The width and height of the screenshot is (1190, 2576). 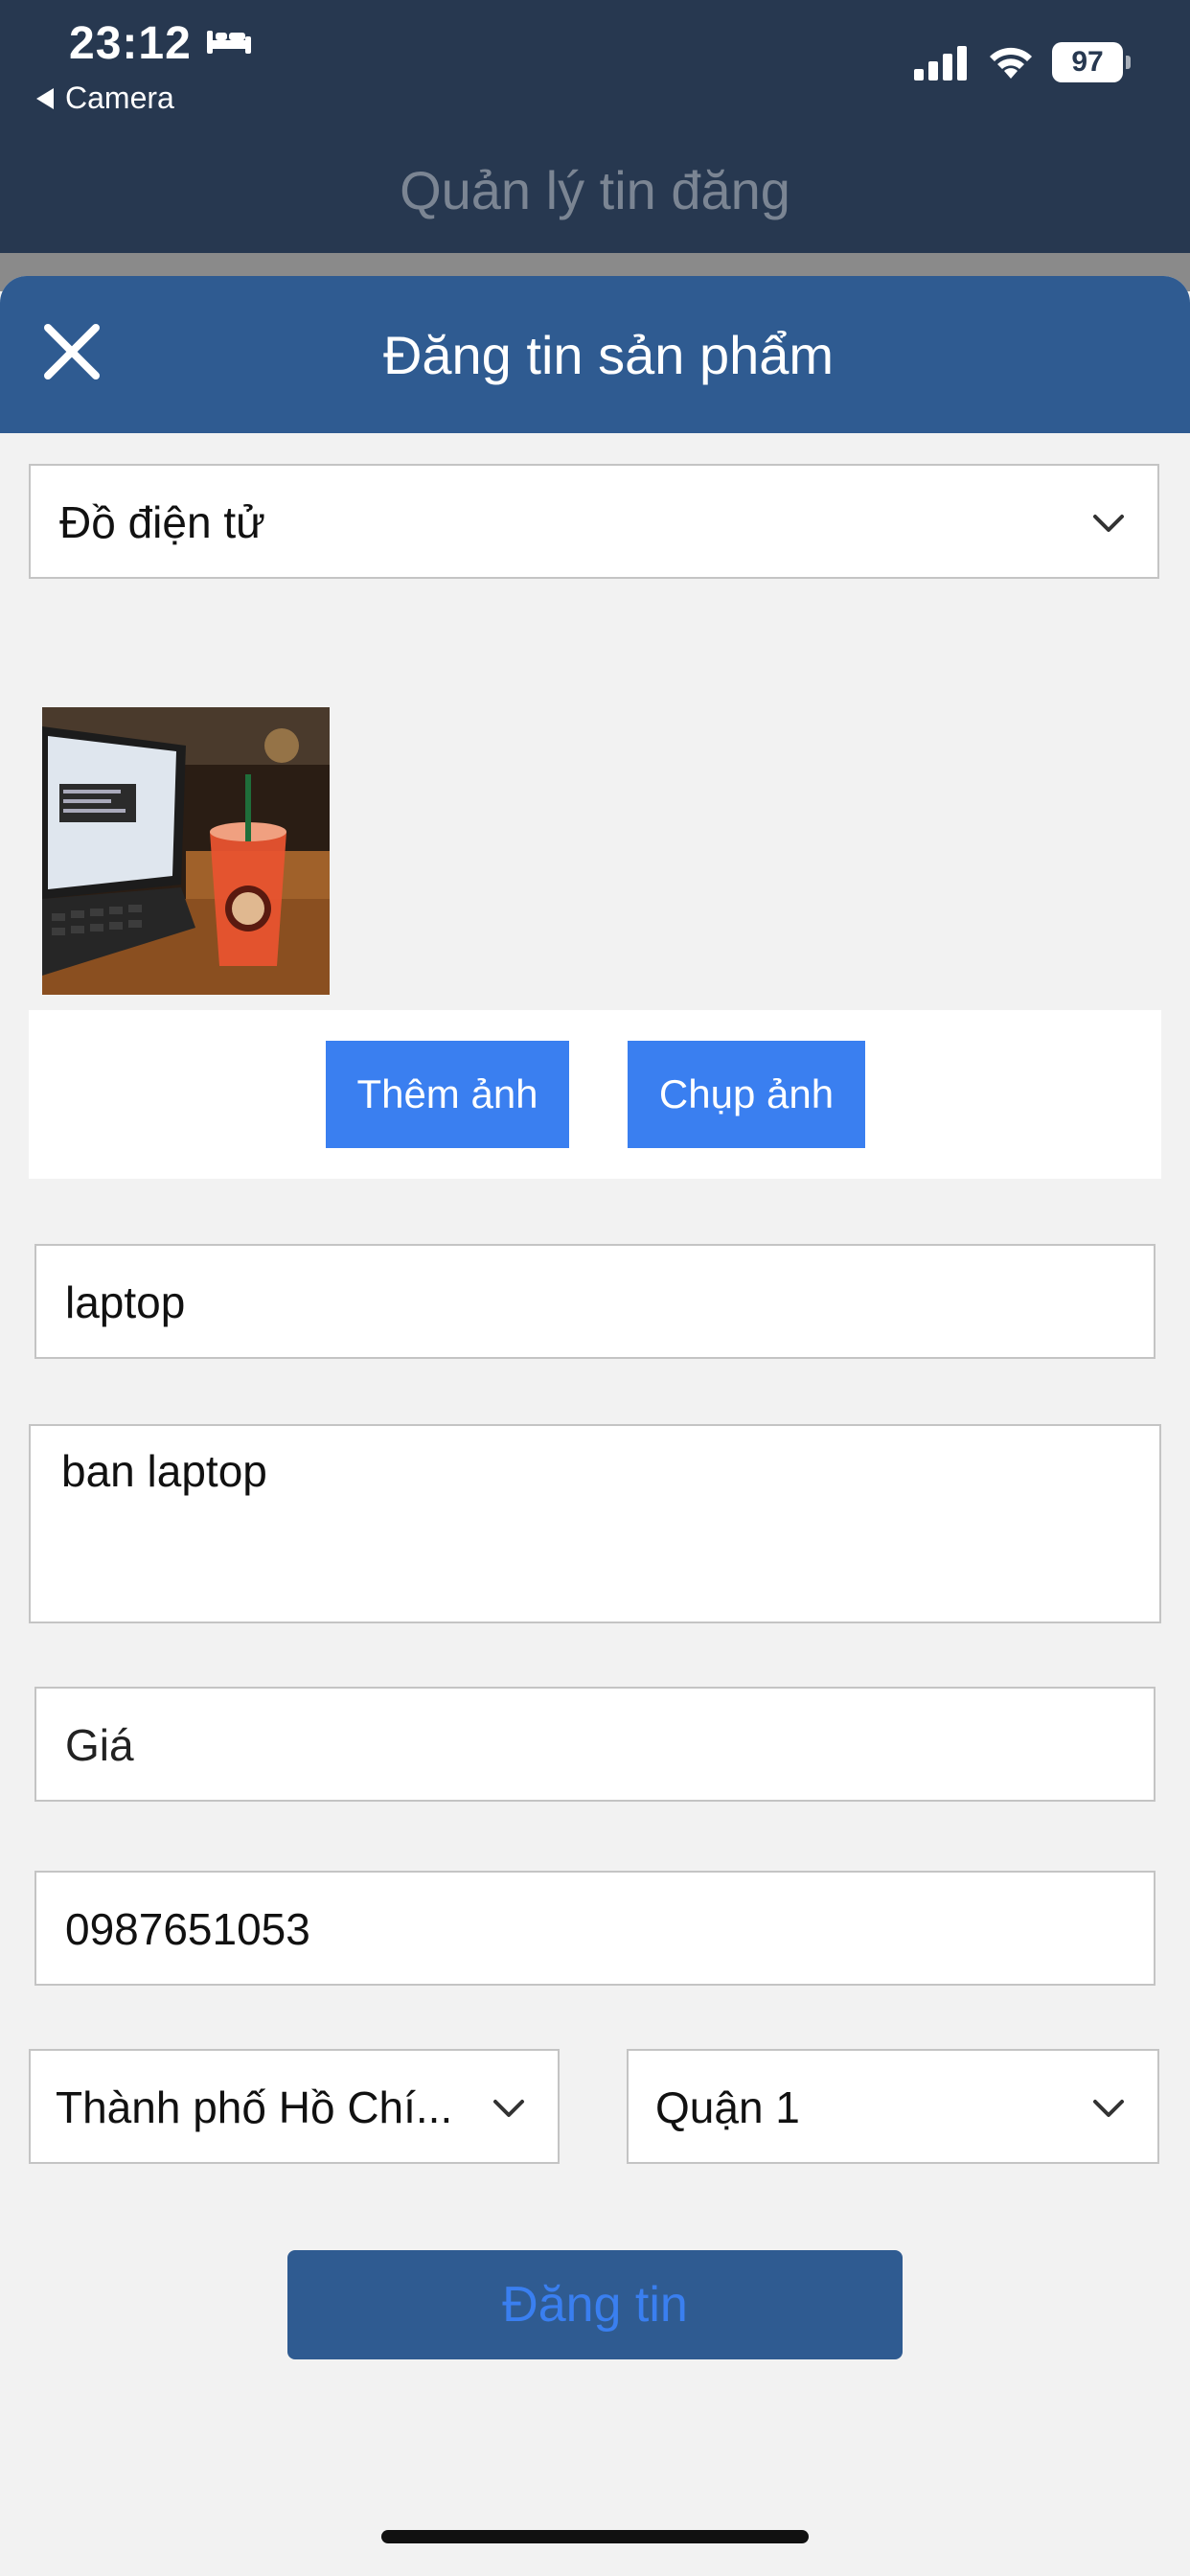 I want to click on back-arrow-icon, so click(x=45, y=98).